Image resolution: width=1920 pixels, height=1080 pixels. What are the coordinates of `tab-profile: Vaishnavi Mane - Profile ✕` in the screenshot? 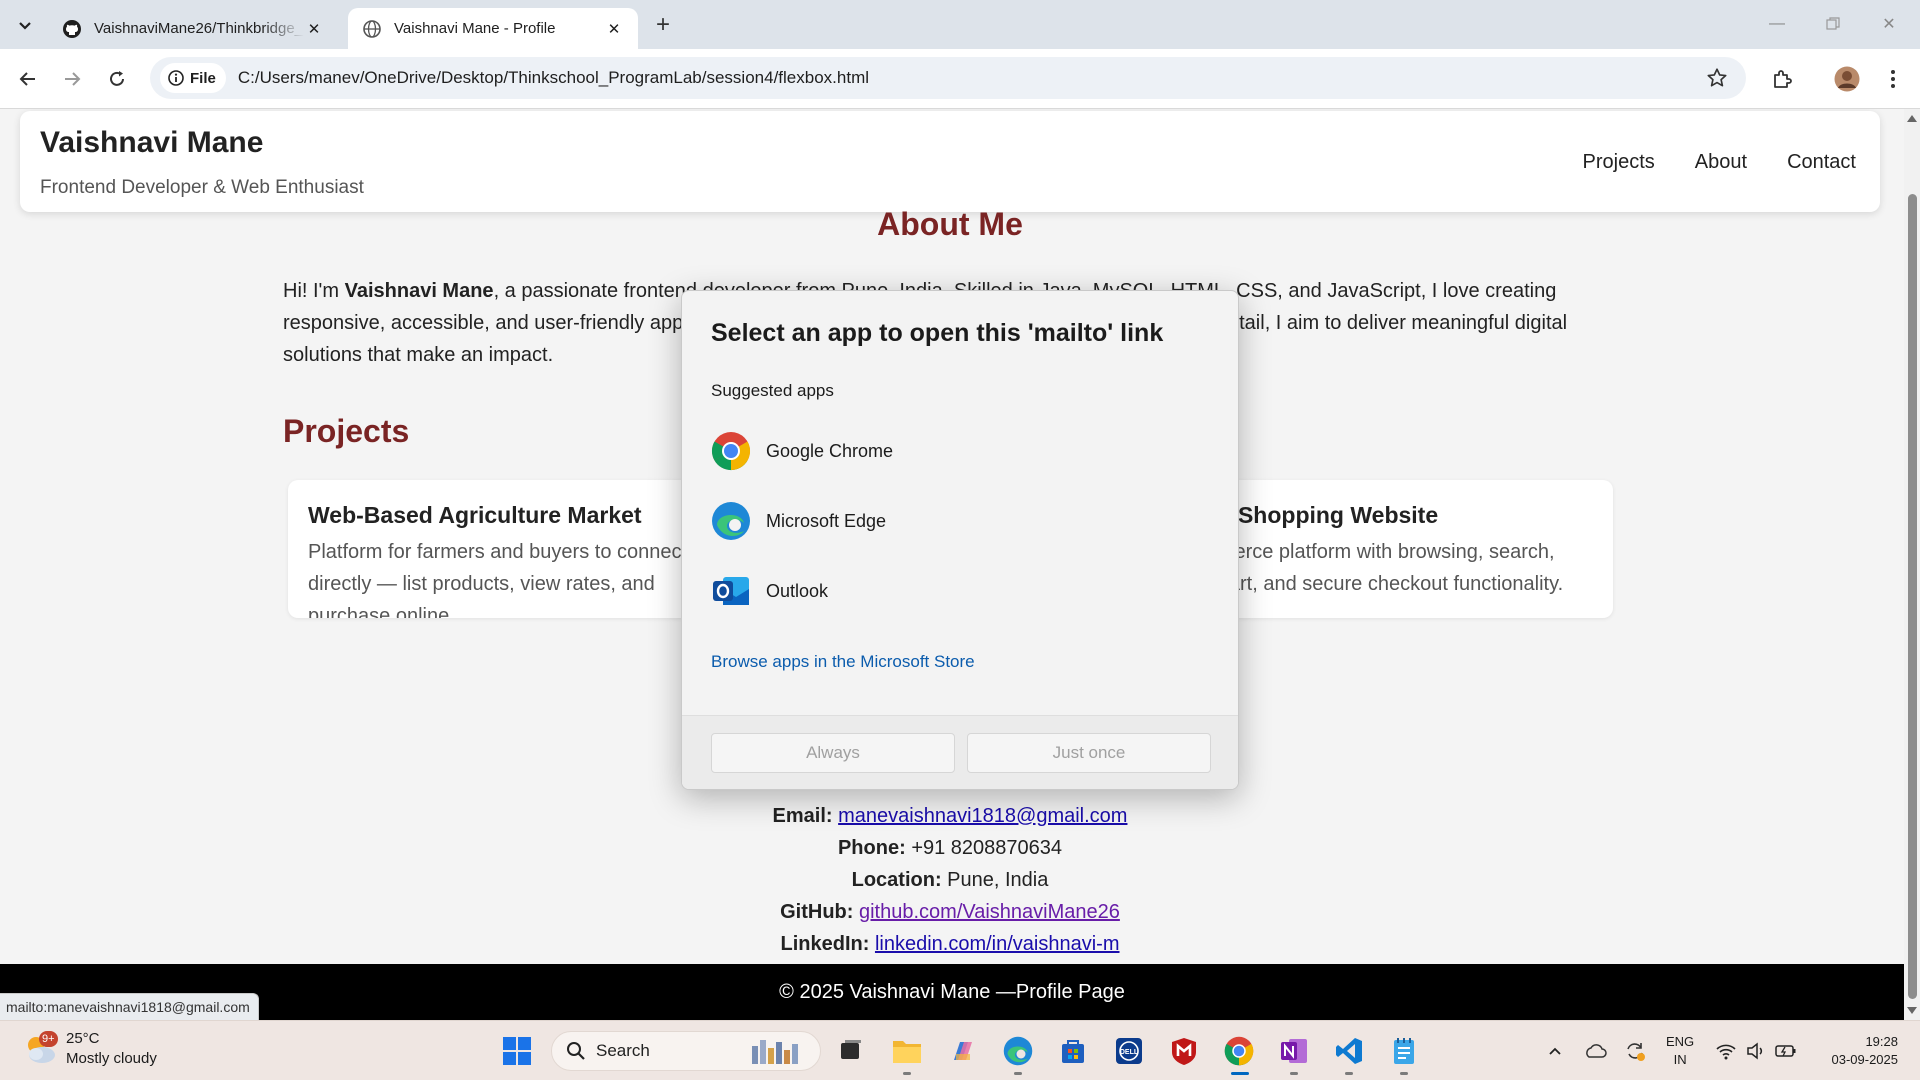 It's located at (493, 28).